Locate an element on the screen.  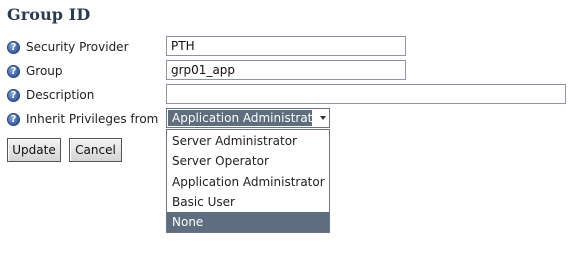
group-field: grp01_app is located at coordinates (286, 70).